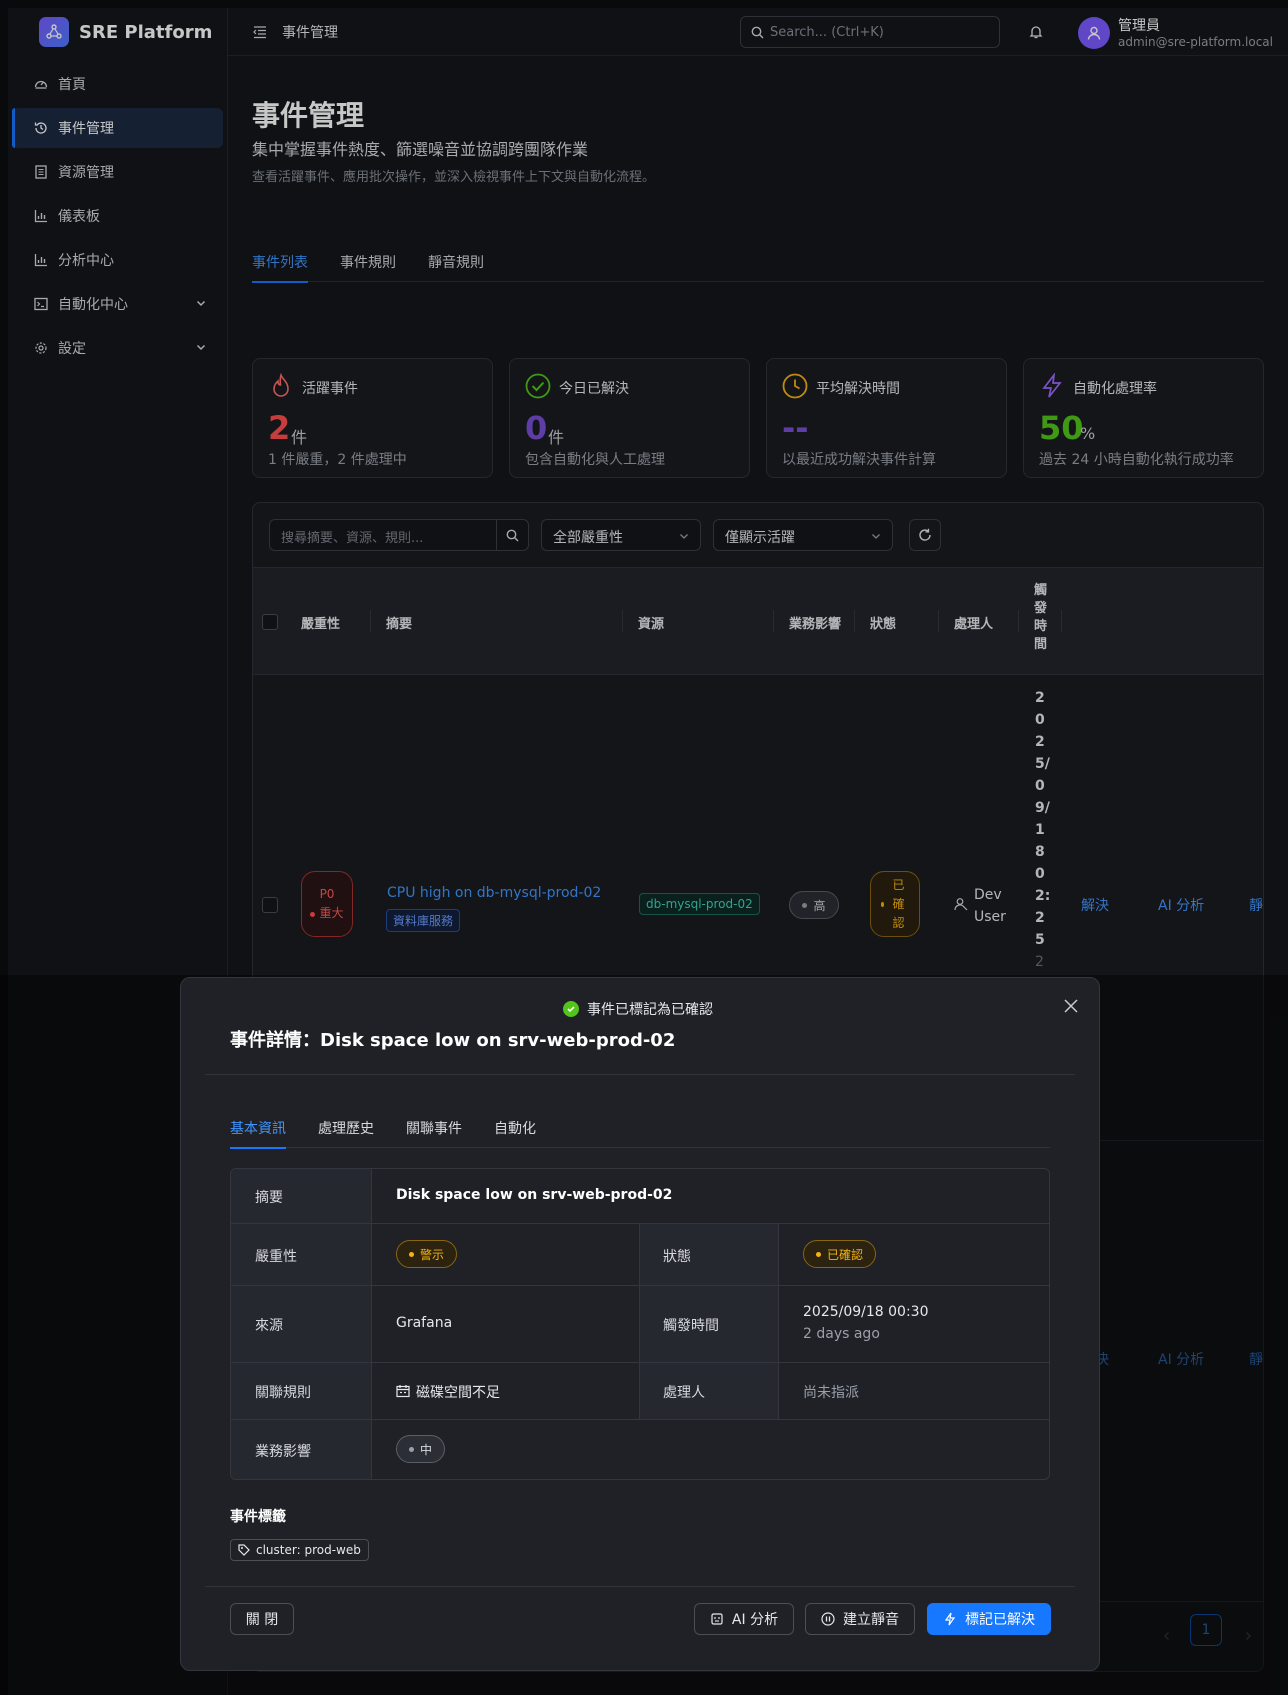 This screenshot has height=1695, width=1288. I want to click on modal-footer-divider, so click(640, 1586).